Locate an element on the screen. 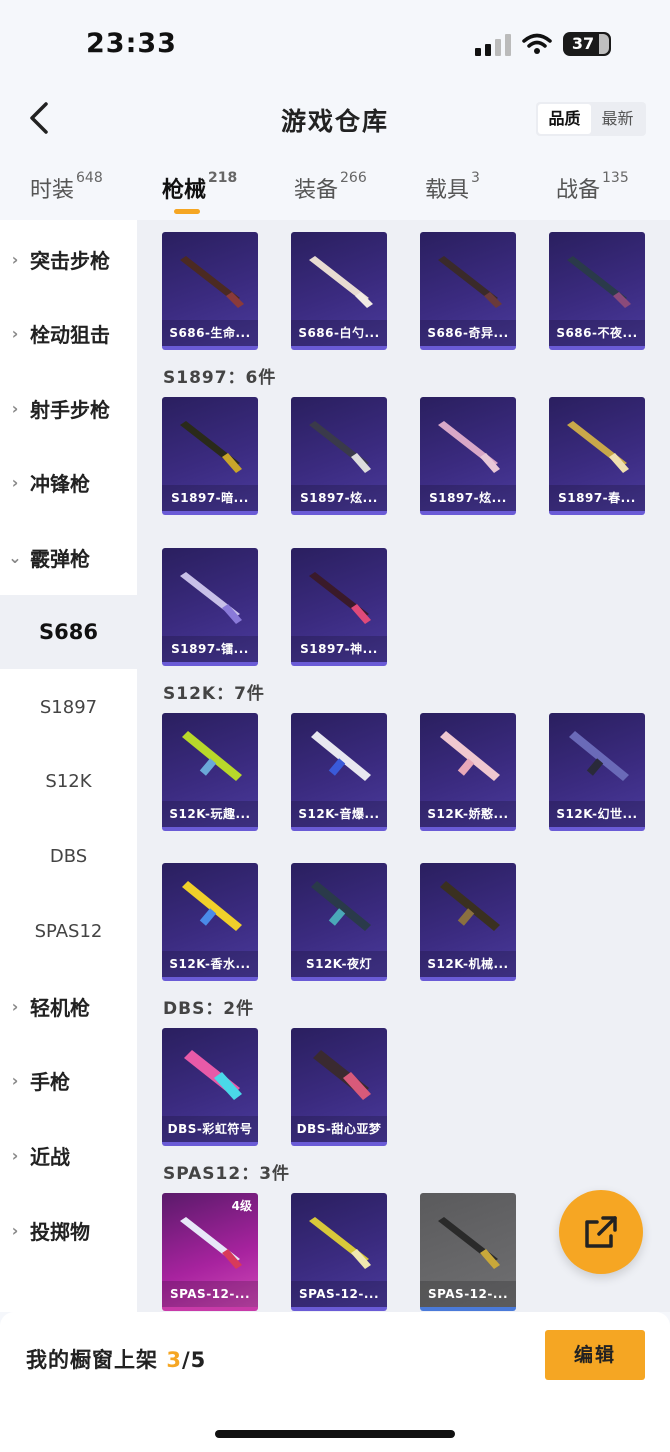 The image size is (670, 1452). tab-equipment: 装备 266 is located at coordinates (330, 187).